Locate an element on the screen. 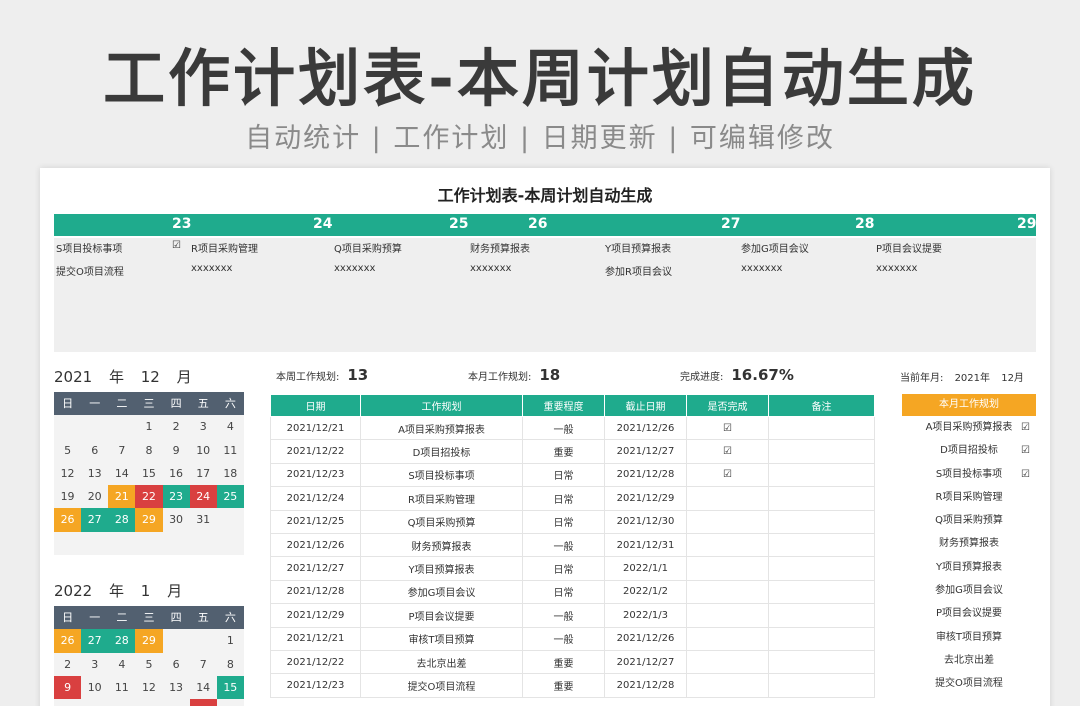 This screenshot has width=1080, height=706. cell-plan: Q项目采购预算 is located at coordinates (441, 521).